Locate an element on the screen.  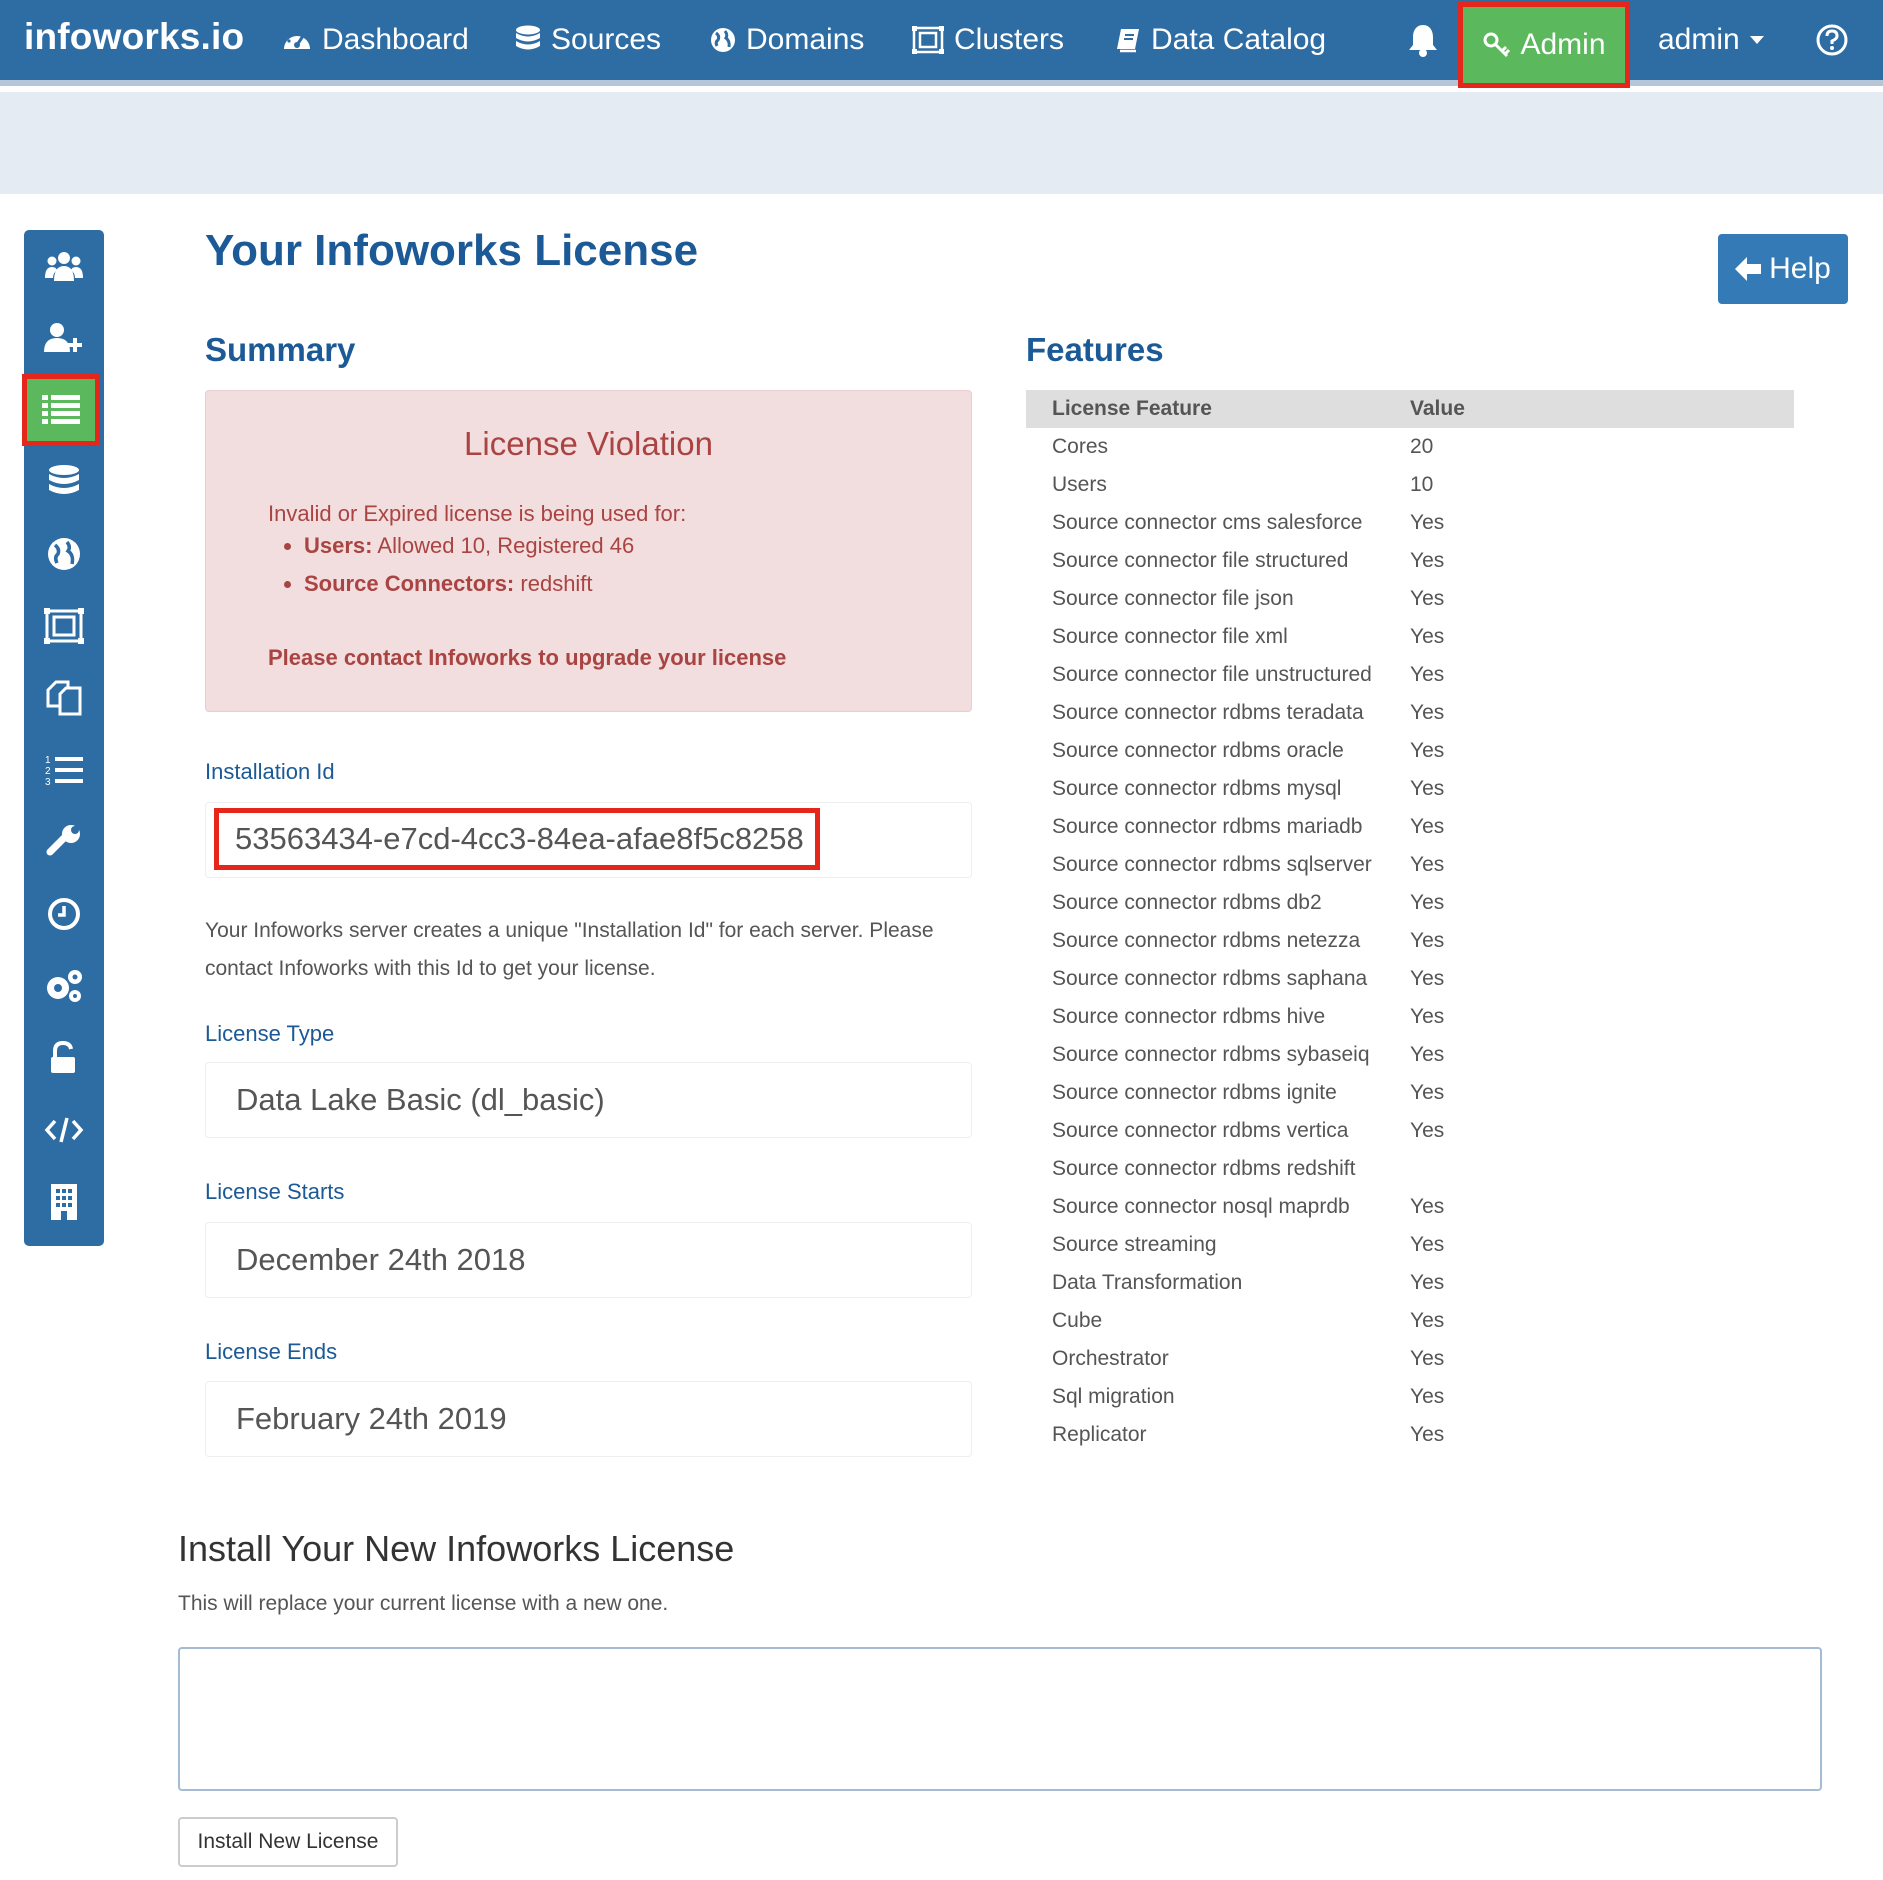
nav-dashboard-label: Dashboard is located at coordinates (395, 39).